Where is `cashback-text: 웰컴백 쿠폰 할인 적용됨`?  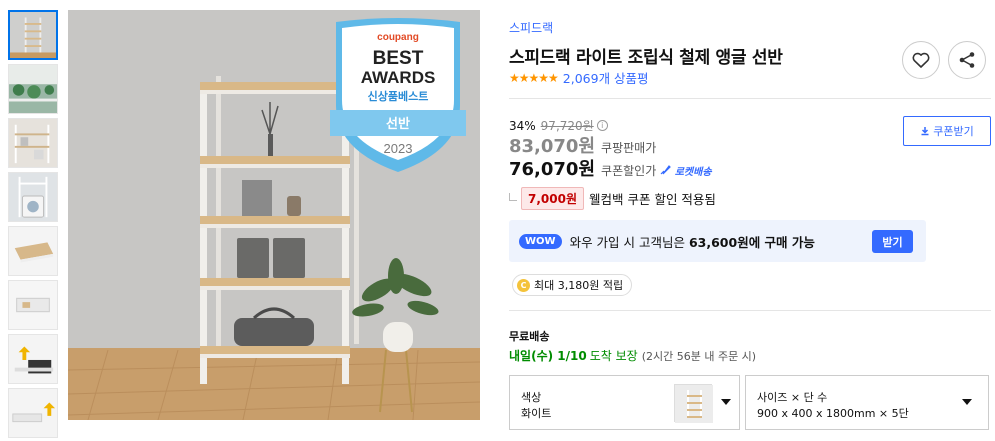 cashback-text: 웰컴백 쿠폰 할인 적용됨 is located at coordinates (652, 199).